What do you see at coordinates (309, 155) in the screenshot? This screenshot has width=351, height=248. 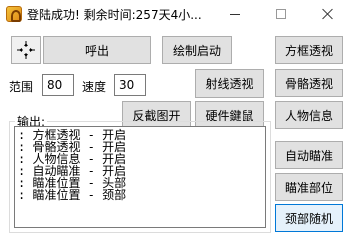 I see `auto-aim-button: 自动瞄准` at bounding box center [309, 155].